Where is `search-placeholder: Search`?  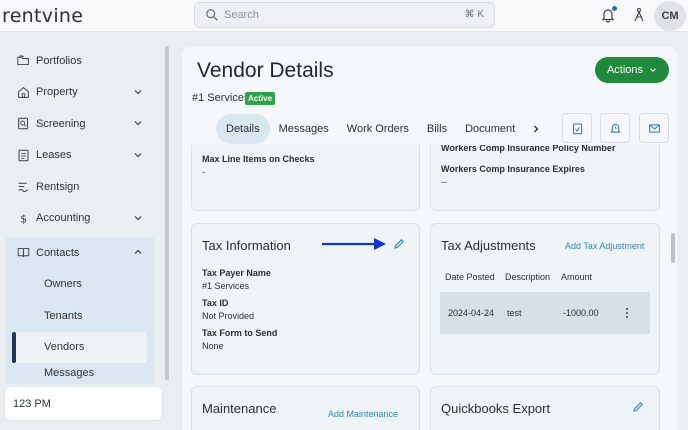
search-placeholder: Search is located at coordinates (241, 15).